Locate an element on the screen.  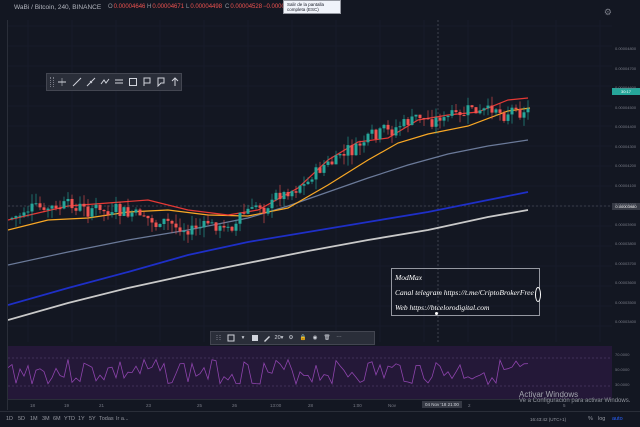
chevron-down-icon: ▾ is located at coordinates (243, 338).